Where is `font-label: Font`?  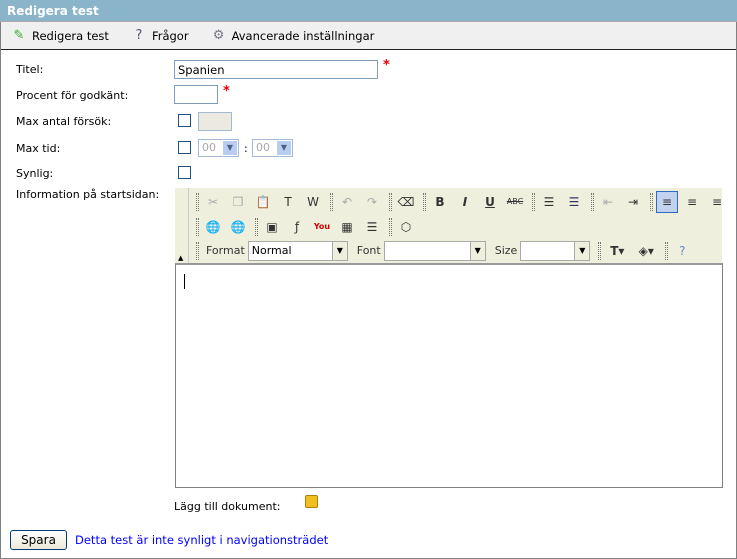 font-label: Font is located at coordinates (368, 250).